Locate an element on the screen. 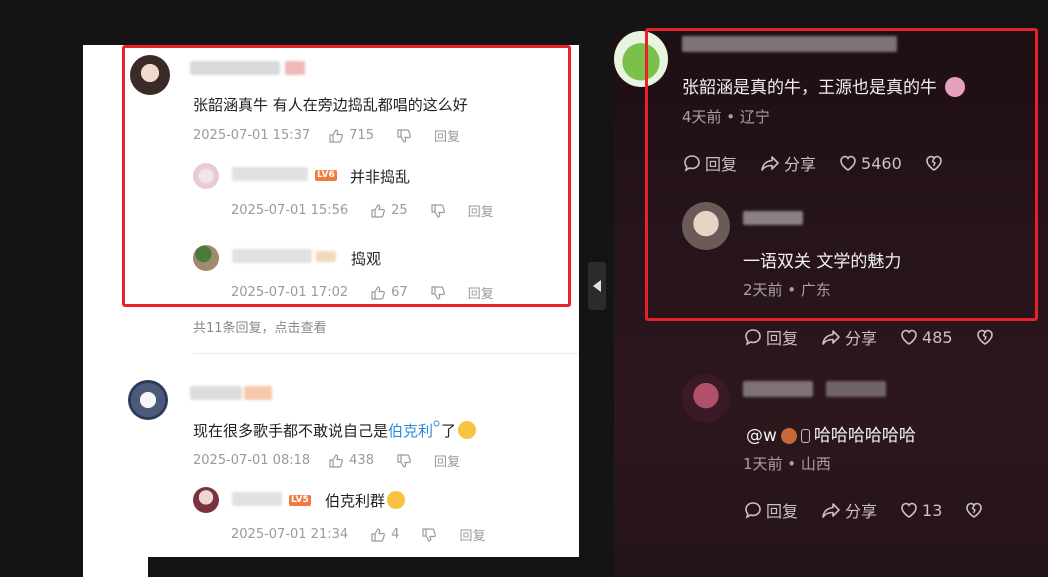  like-count: 13 is located at coordinates (932, 510).